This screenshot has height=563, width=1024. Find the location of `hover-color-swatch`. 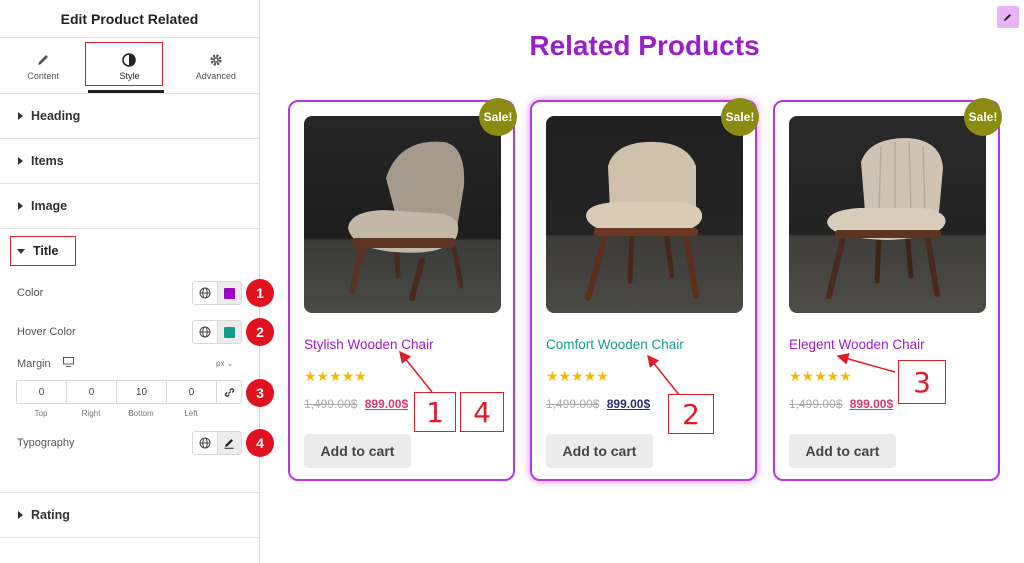

hover-color-swatch is located at coordinates (229, 332).